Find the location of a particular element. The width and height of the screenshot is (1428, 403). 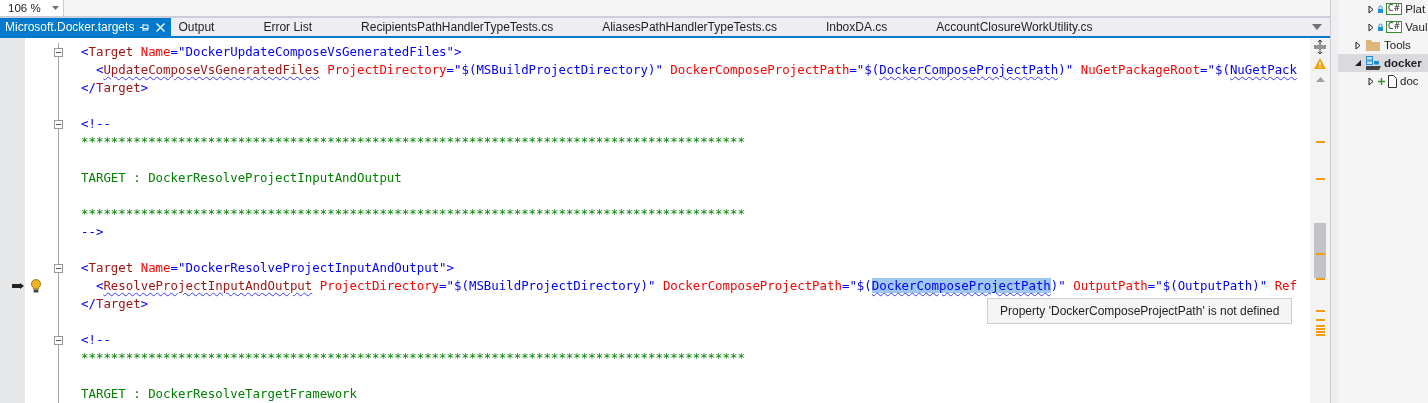

tree-item: C# Plat is located at coordinates (1383, 9).